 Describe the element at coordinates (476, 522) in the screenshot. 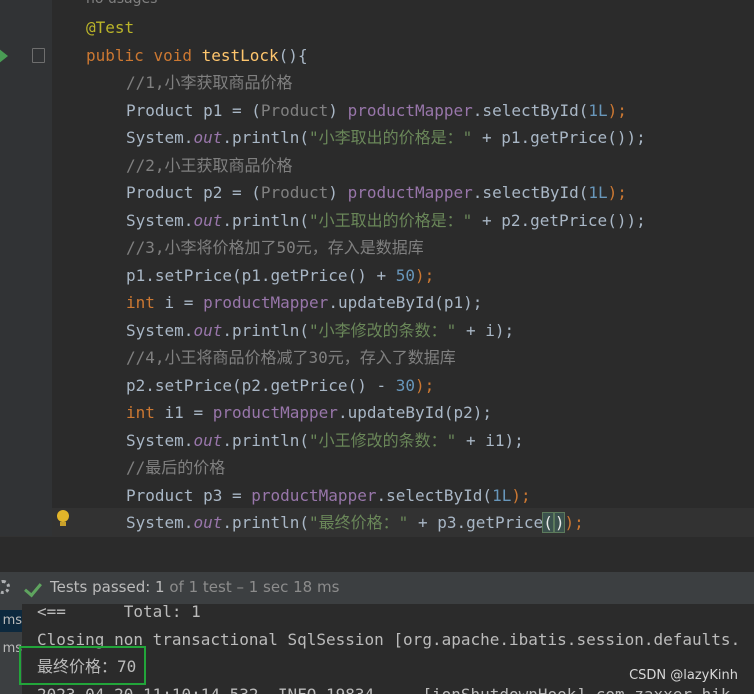

I see `rest: + p3.getPrice` at that location.